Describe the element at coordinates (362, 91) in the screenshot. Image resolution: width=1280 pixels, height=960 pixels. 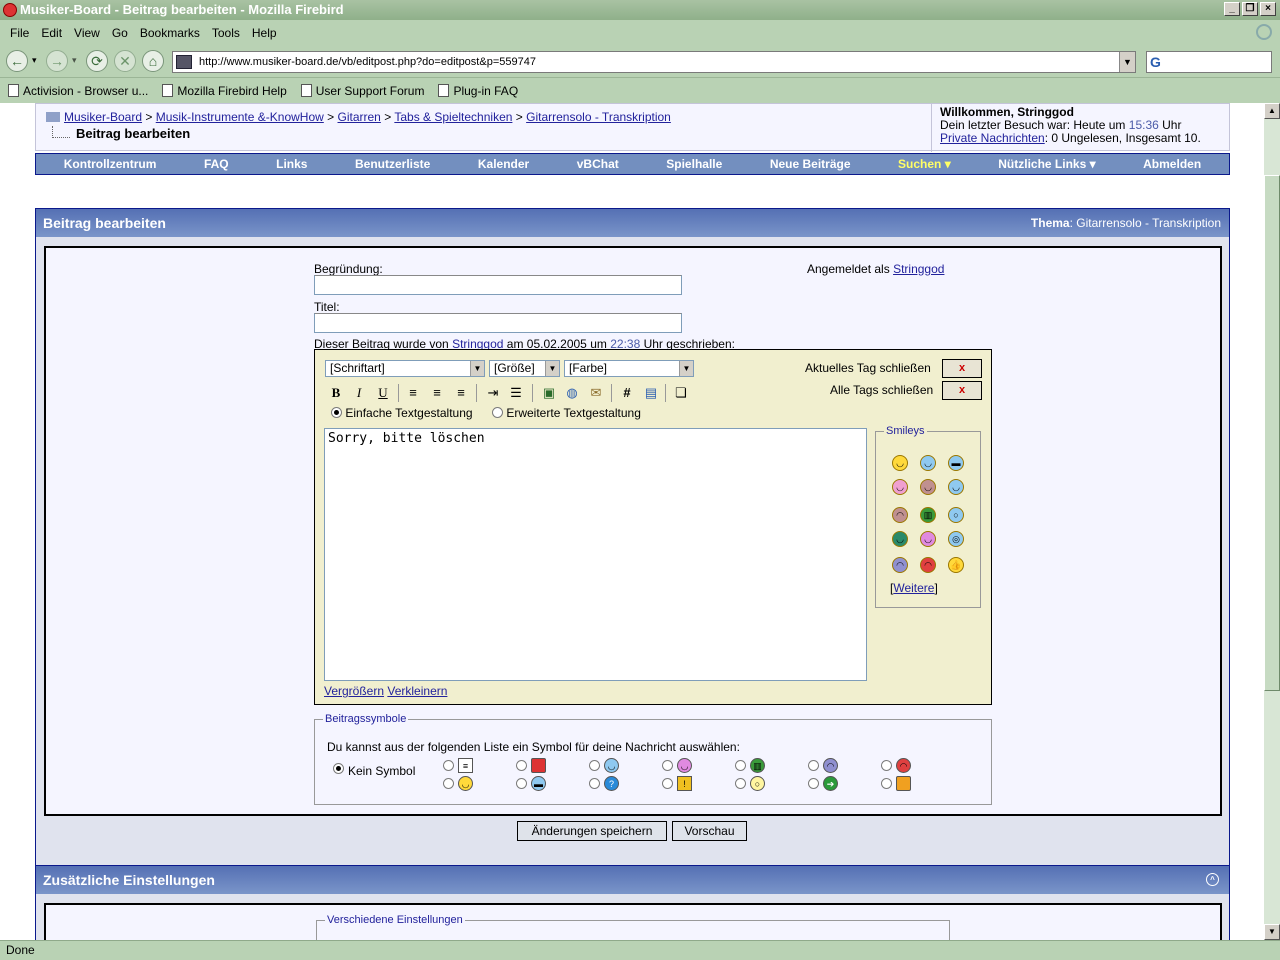
I see `bookmark-item: User Support Forum` at that location.